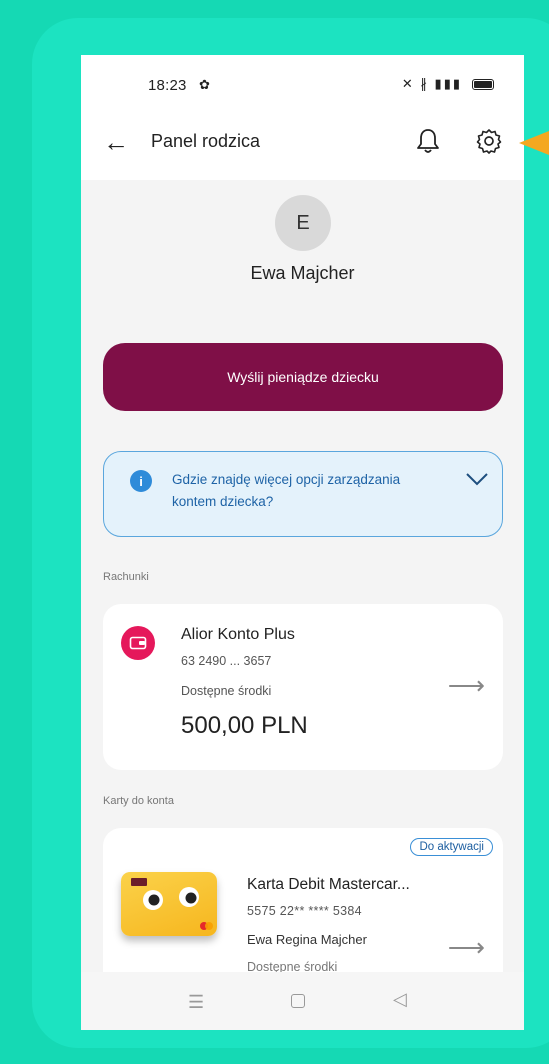  I want to click on status-gear-icon: ✿, so click(204, 84).